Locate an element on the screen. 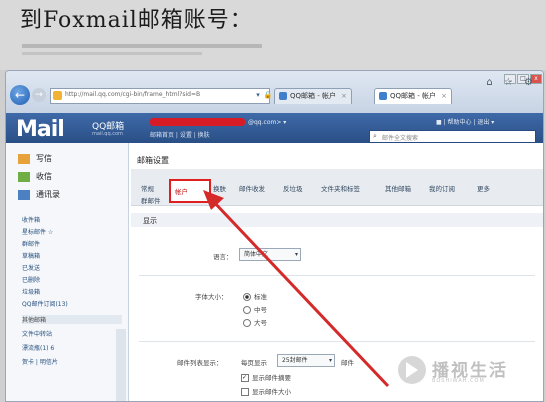 This screenshot has width=546, height=402. sidebar-scrollbar is located at coordinates (121, 365).